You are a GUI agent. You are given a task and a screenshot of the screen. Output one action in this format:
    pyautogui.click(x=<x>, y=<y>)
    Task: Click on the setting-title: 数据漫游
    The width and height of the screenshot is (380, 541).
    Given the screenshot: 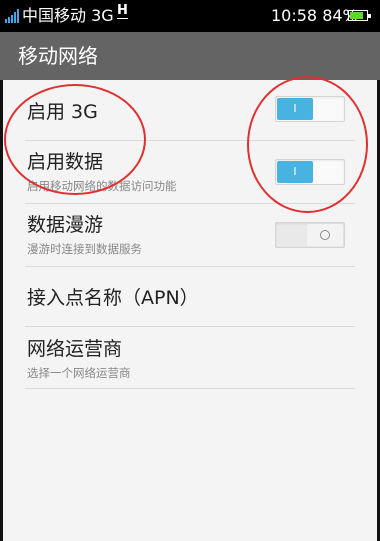 What is the action you would take?
    pyautogui.click(x=65, y=225)
    